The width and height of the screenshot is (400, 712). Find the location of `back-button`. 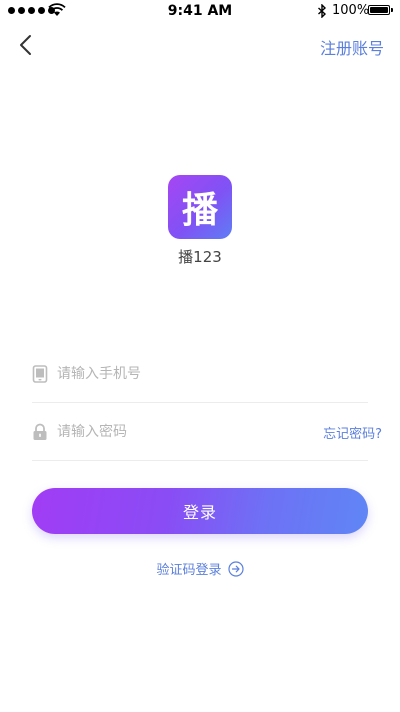

back-button is located at coordinates (25, 45).